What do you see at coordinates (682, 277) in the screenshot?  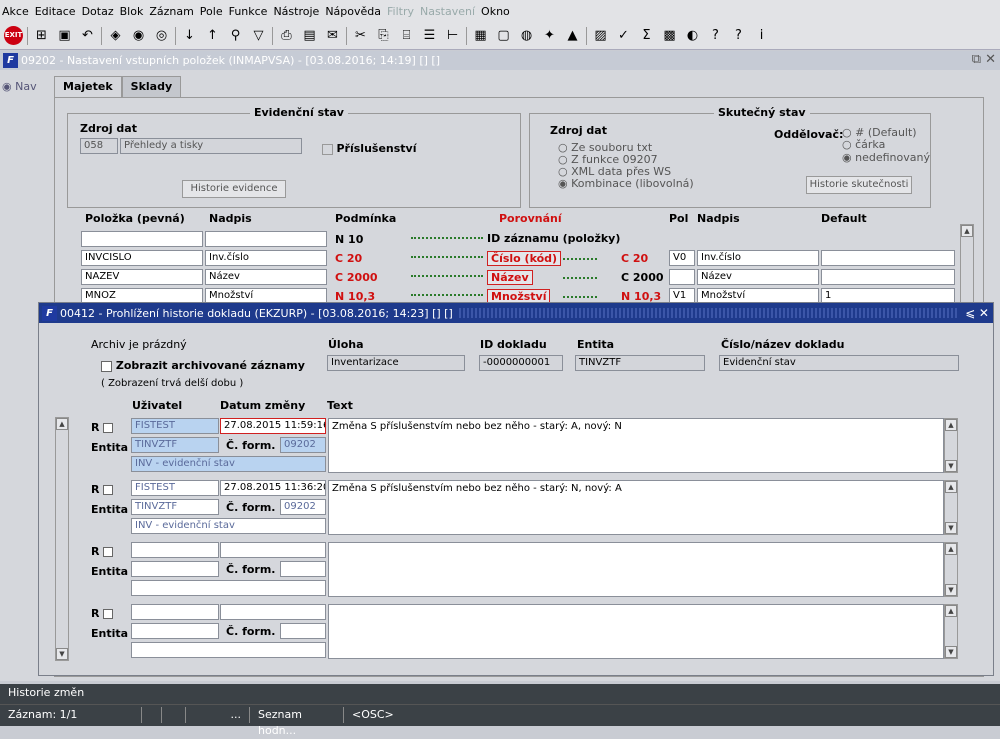 I see `pol-field` at bounding box center [682, 277].